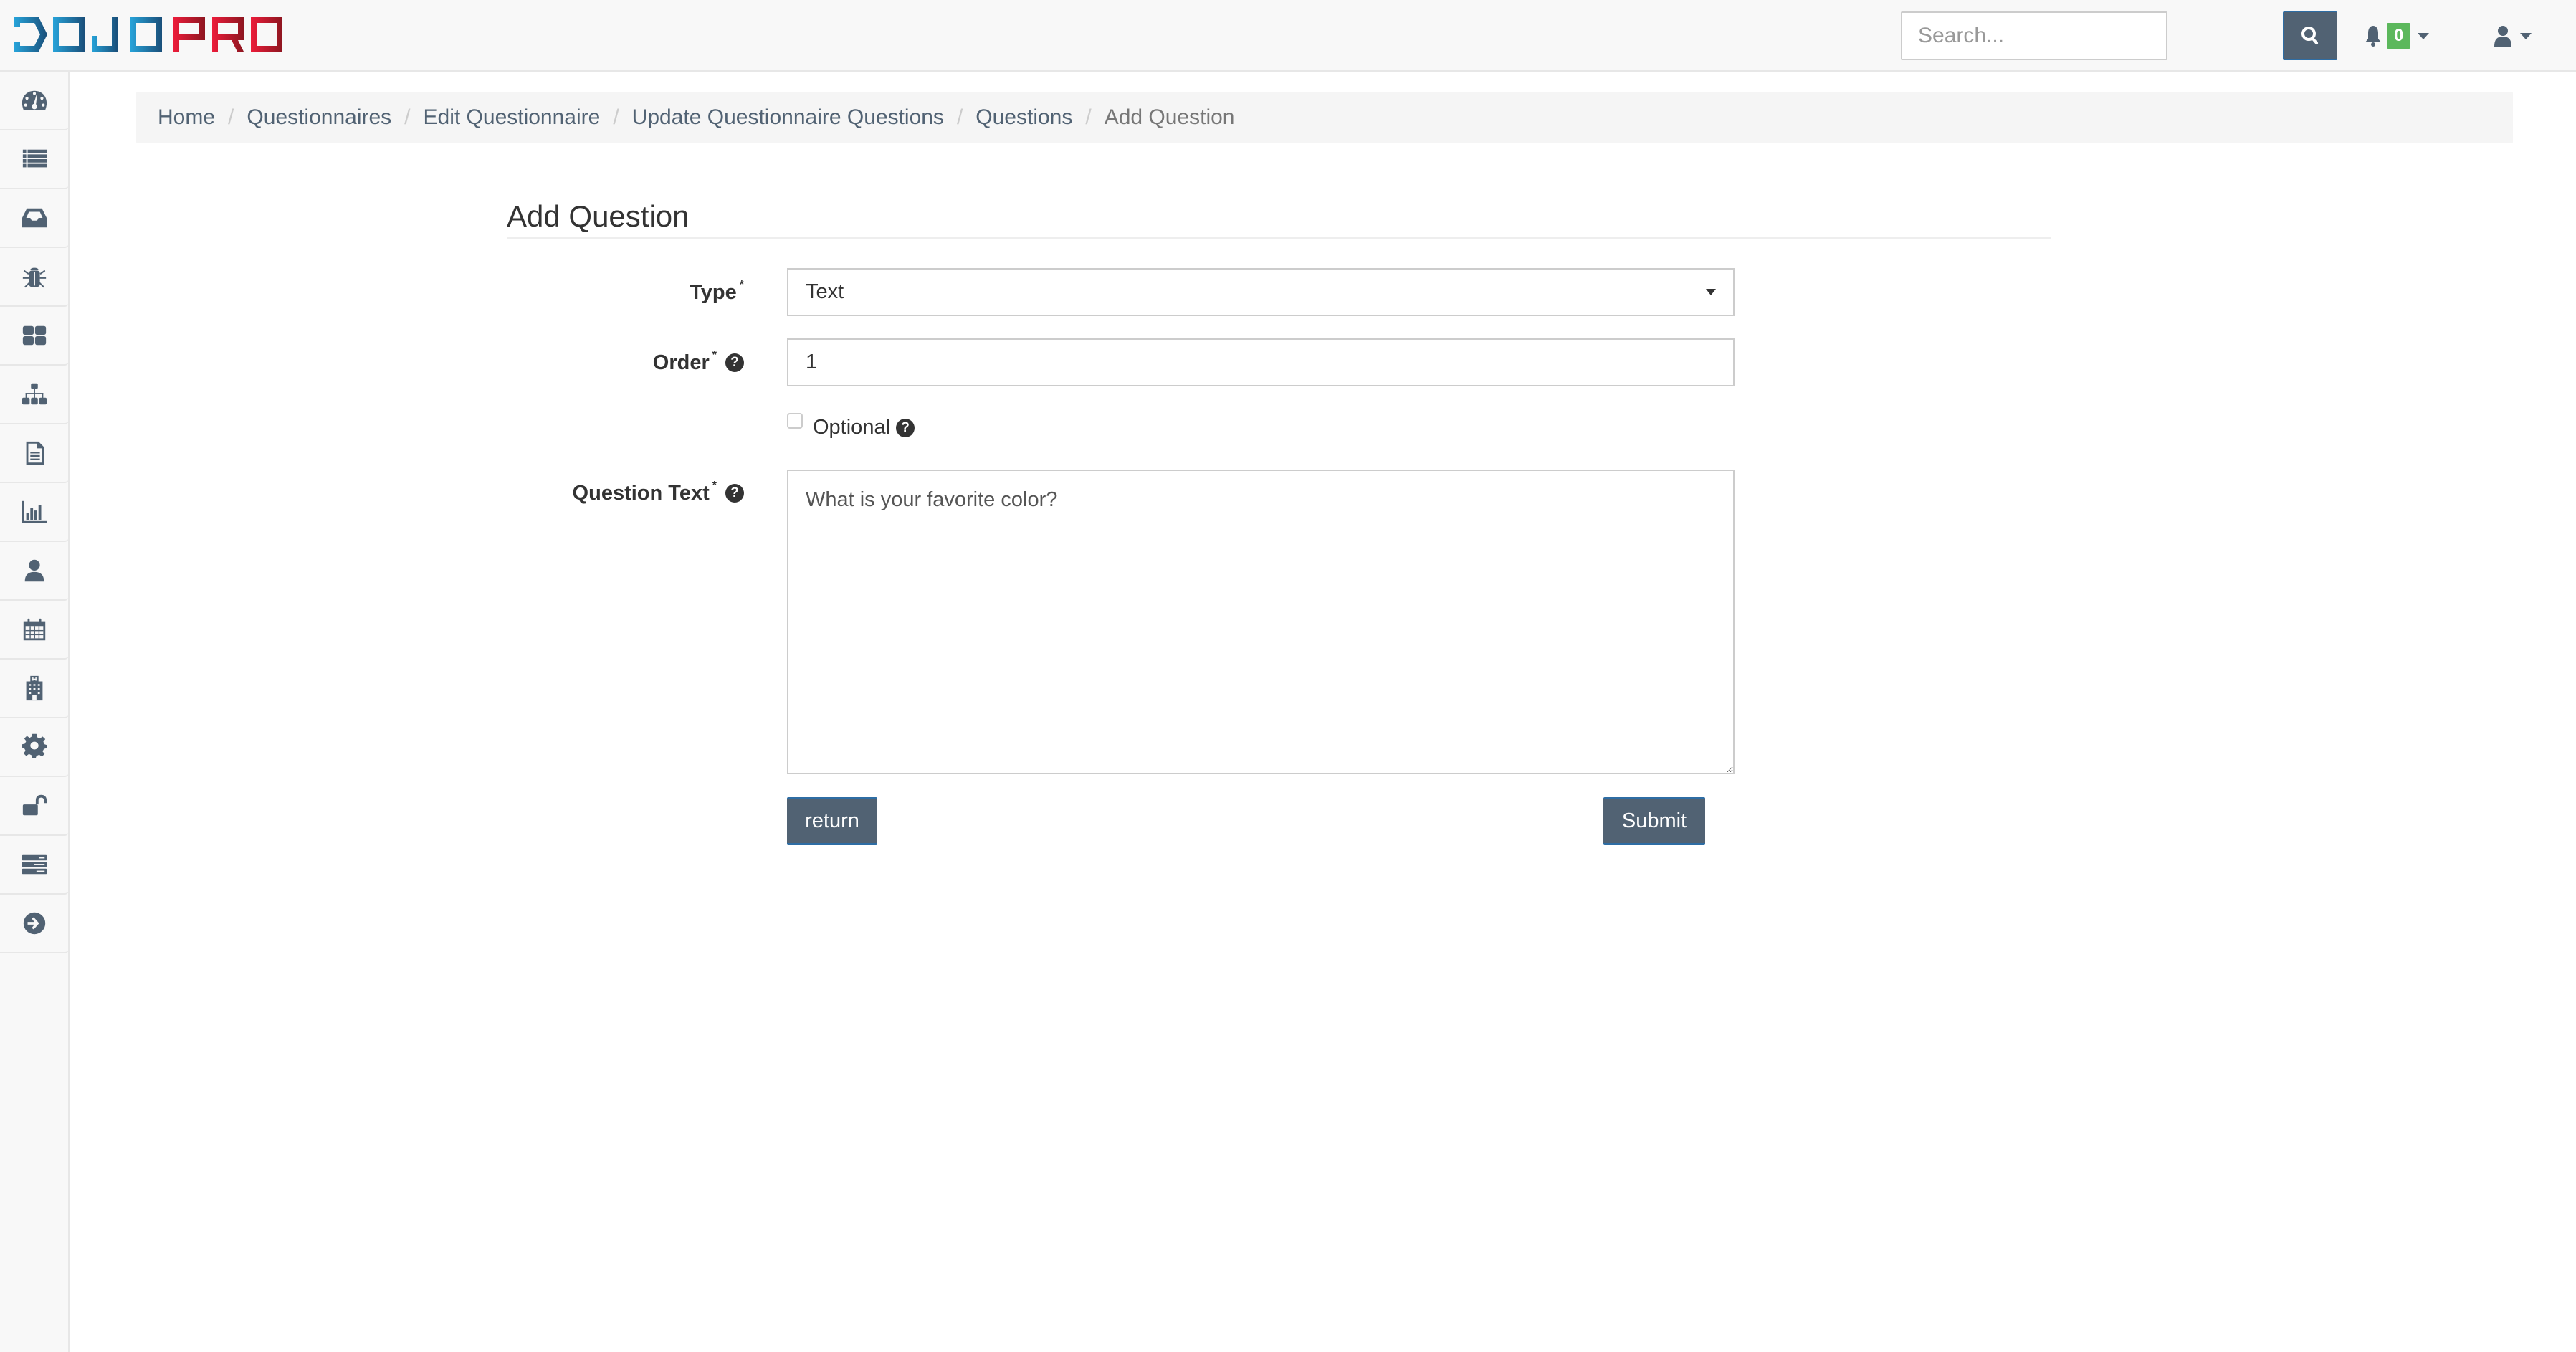 The image size is (2576, 1352). I want to click on sidebar-item-grid, so click(34, 336).